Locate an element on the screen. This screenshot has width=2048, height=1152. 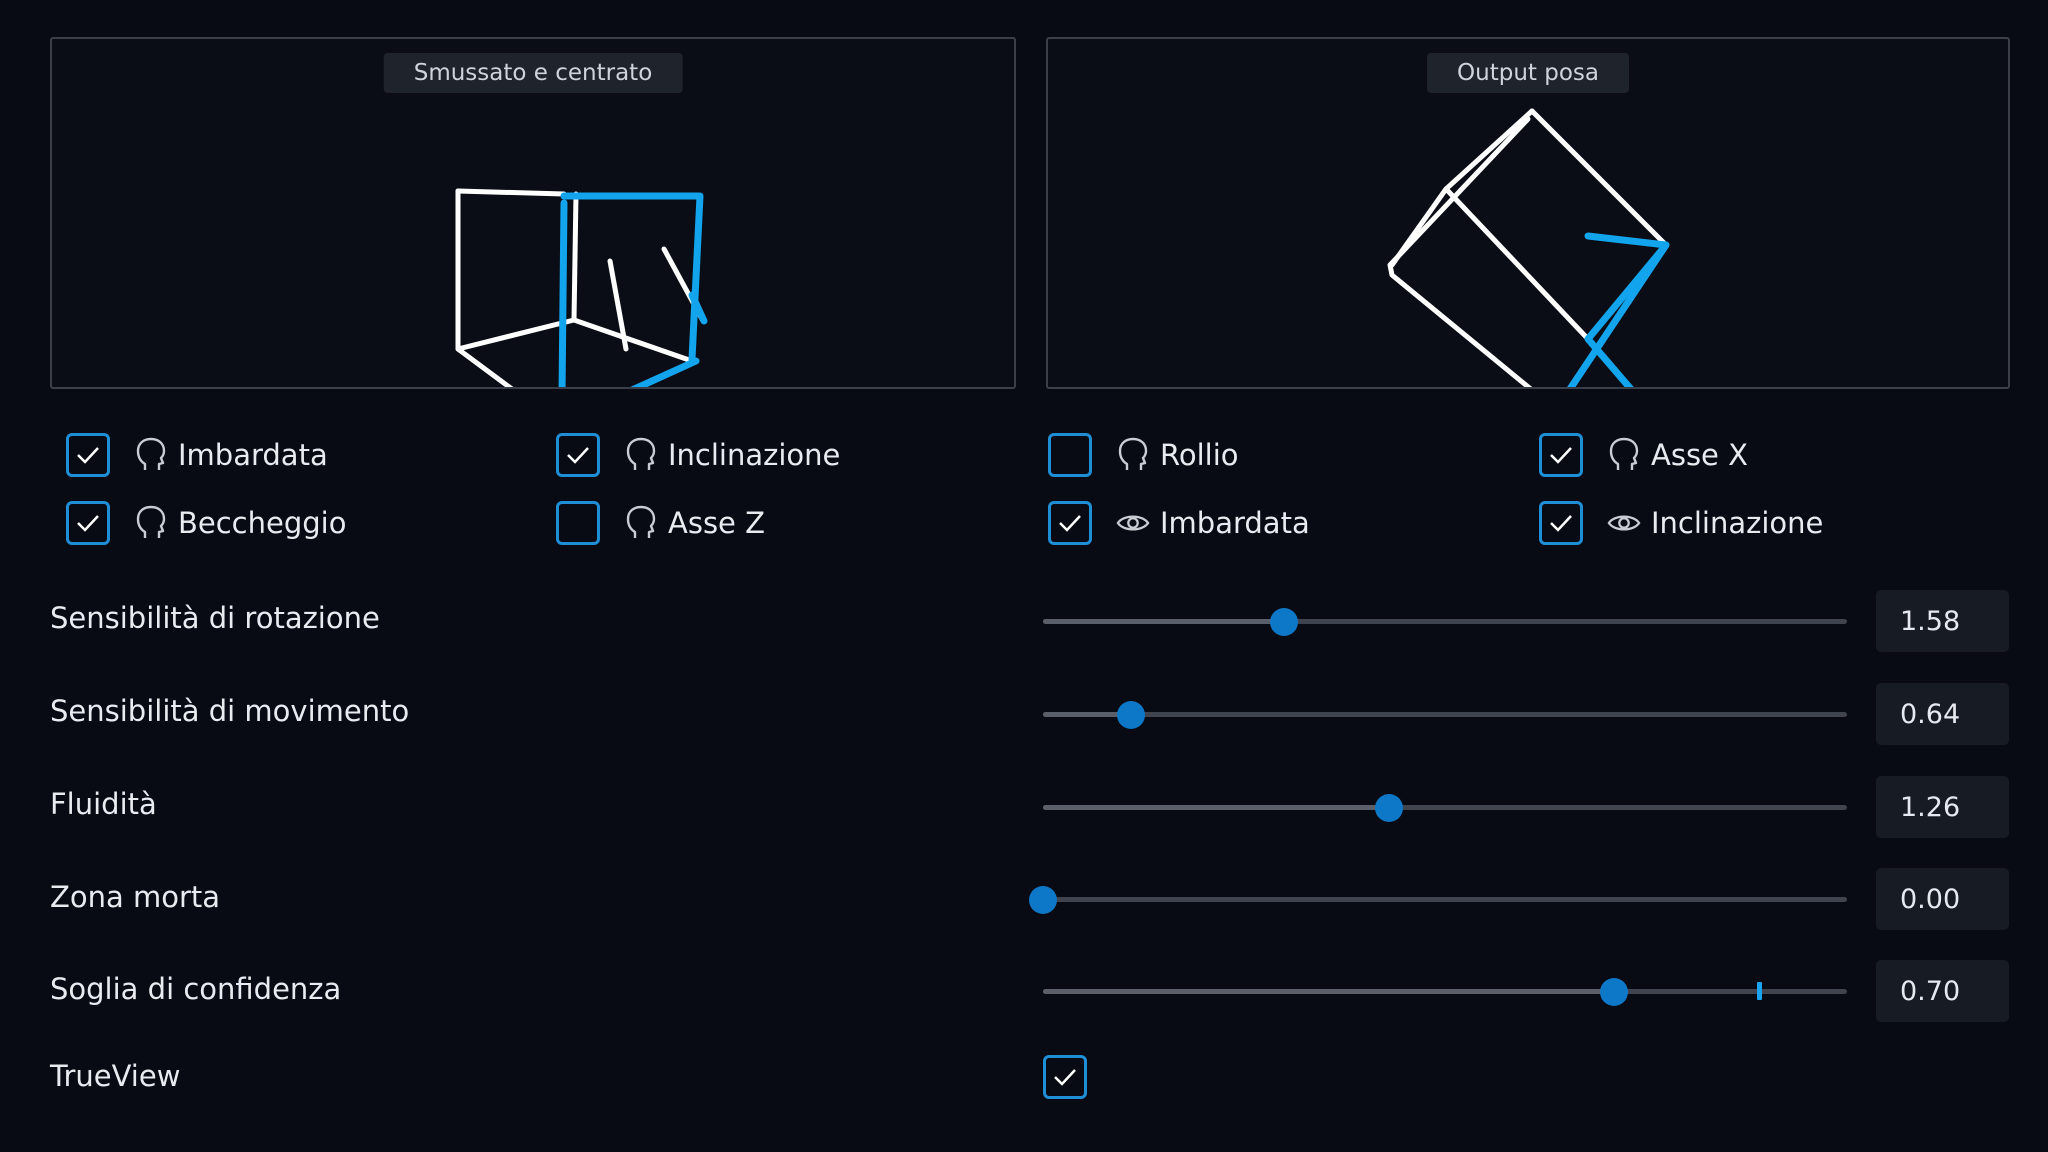
option-z-axis-head: Asse Z is located at coordinates (660, 523).